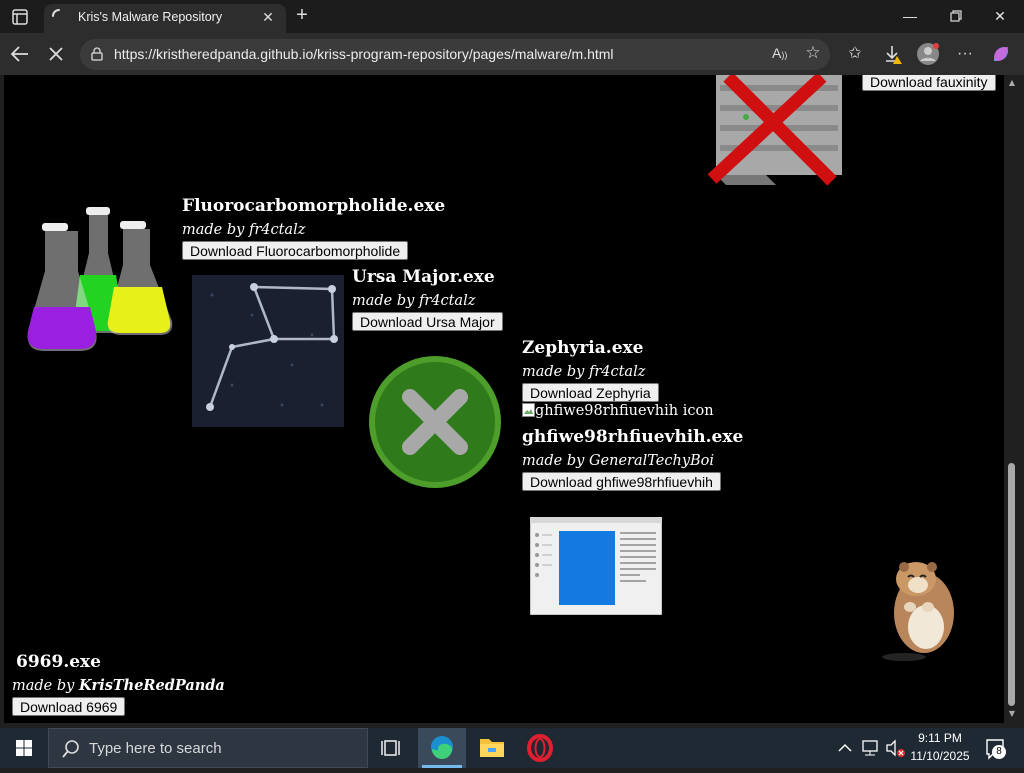 The width and height of the screenshot is (1024, 773). Describe the element at coordinates (871, 748) in the screenshot. I see `network-icon` at that location.